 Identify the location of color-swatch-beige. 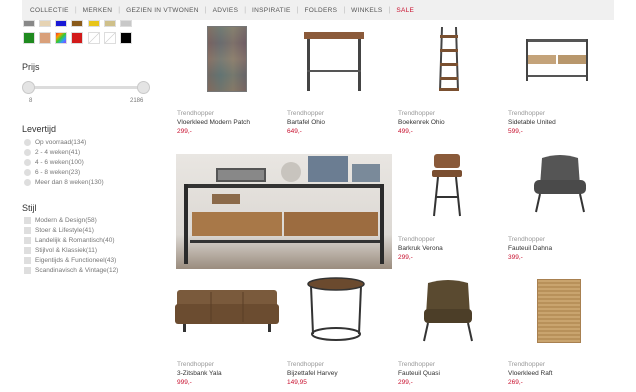
(45, 23).